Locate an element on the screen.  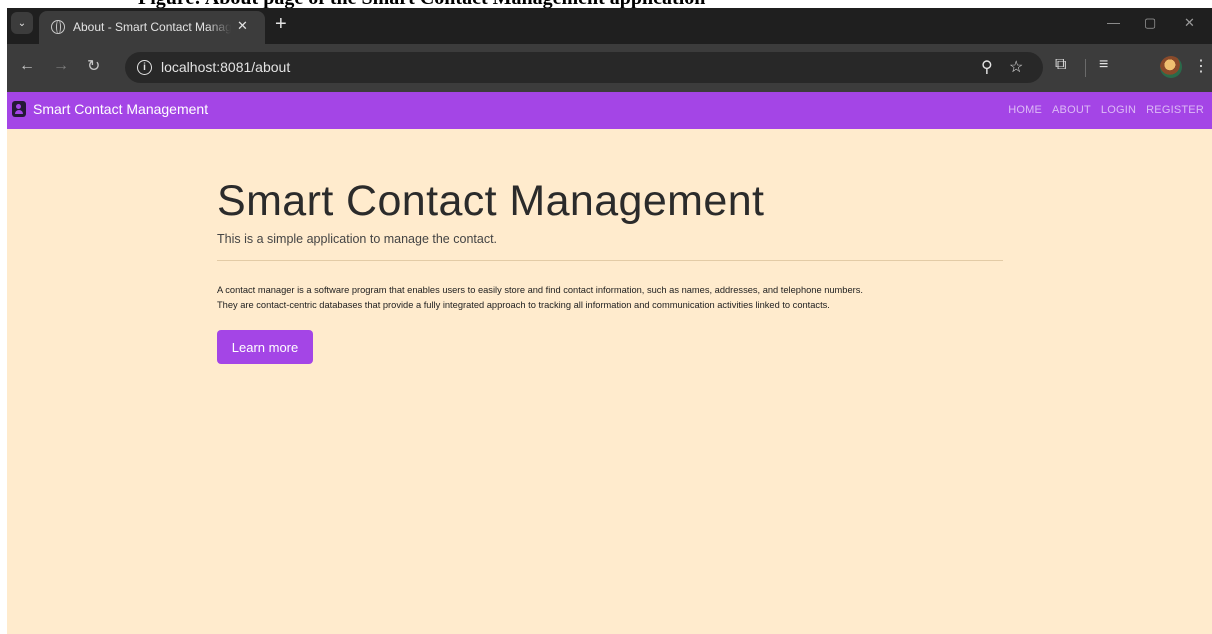
extensions-icon: ⧉ is located at coordinates (1060, 65).